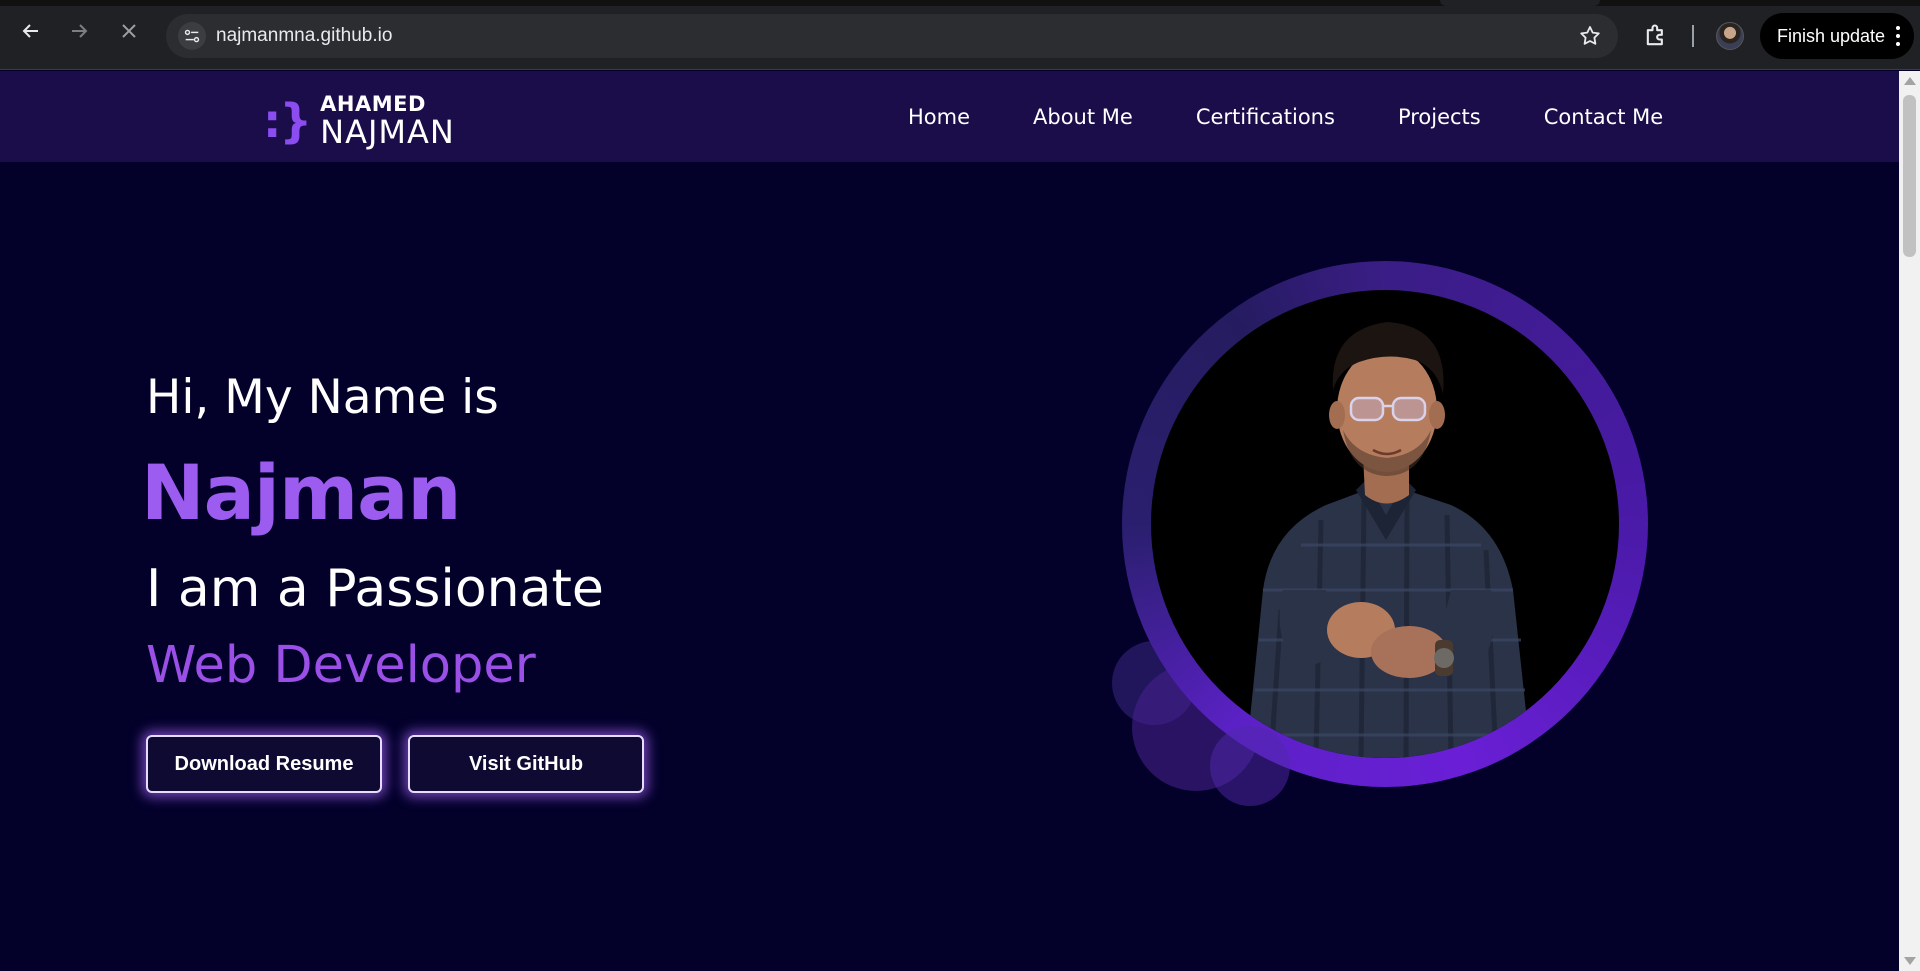  What do you see at coordinates (304, 36) in the screenshot?
I see `url-text: najmanmna.github.io` at bounding box center [304, 36].